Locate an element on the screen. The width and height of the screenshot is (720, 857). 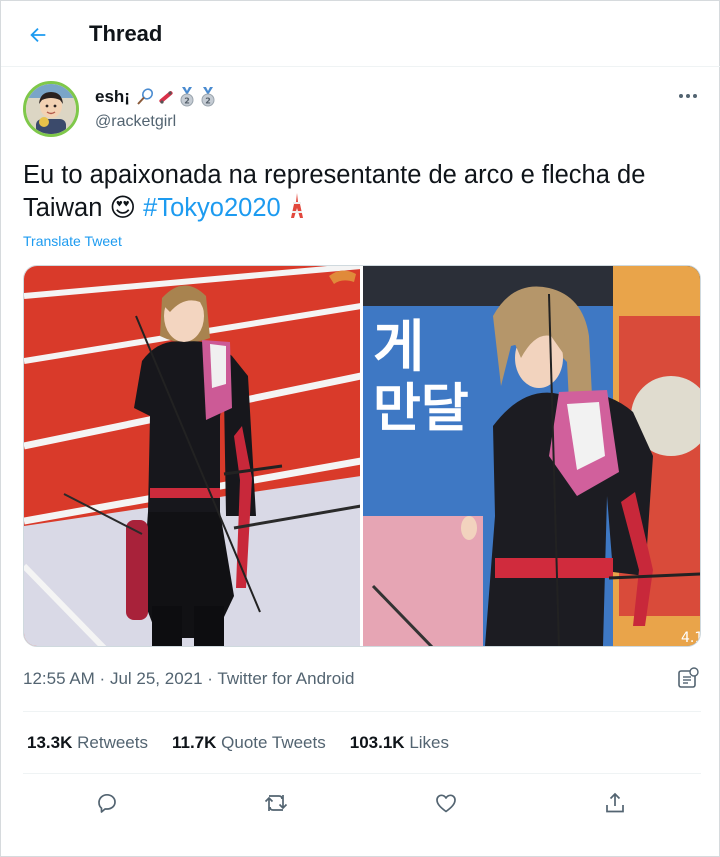
reply-button is located at coordinates (107, 803).